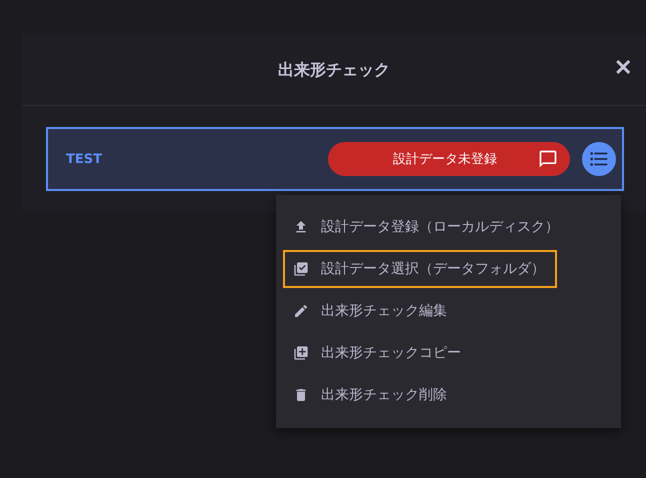 The image size is (646, 478). What do you see at coordinates (84, 159) in the screenshot?
I see `card-name: TEST` at bounding box center [84, 159].